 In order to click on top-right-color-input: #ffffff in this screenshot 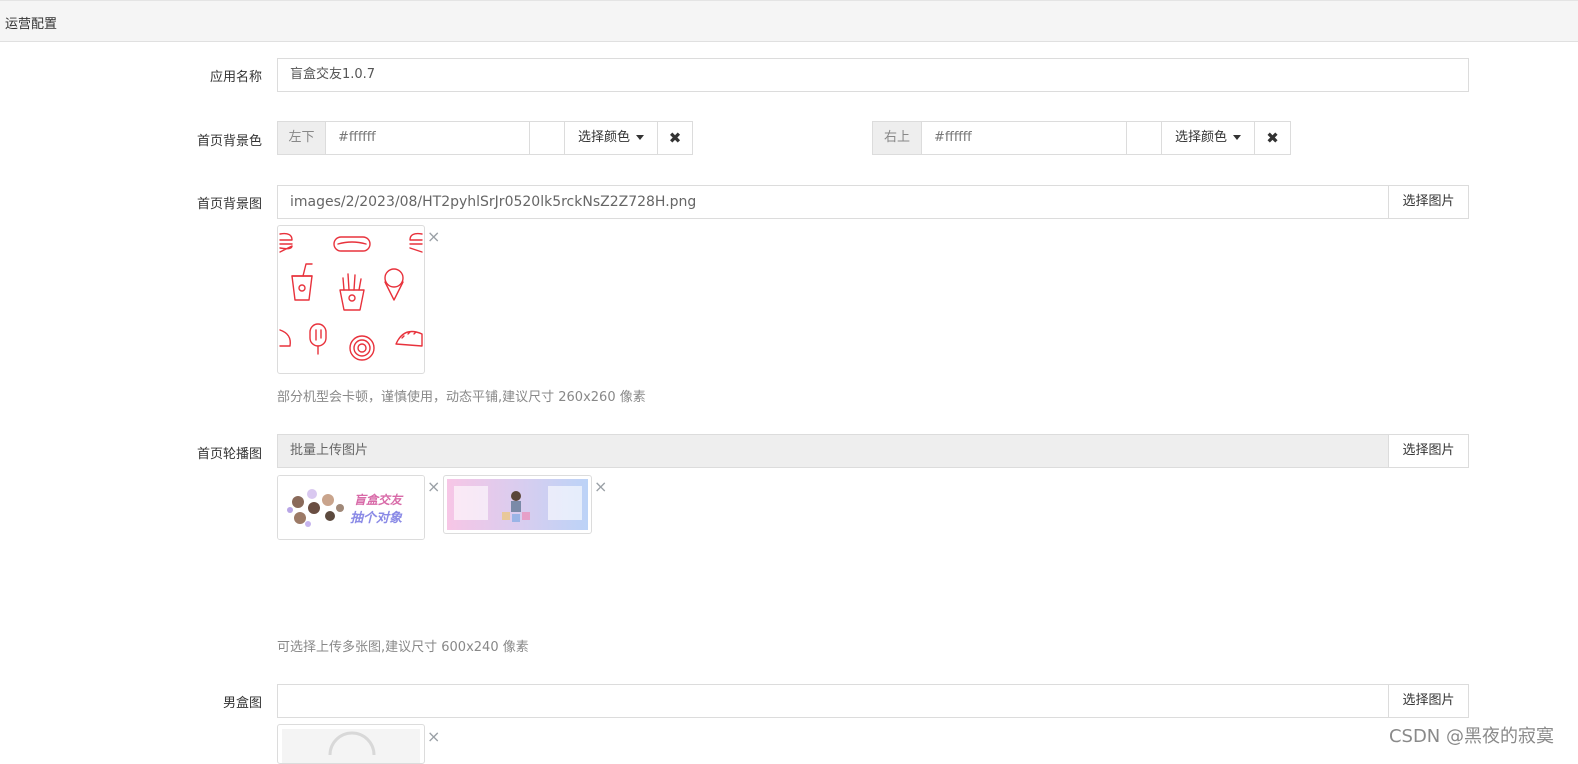, I will do `click(1024, 138)`.